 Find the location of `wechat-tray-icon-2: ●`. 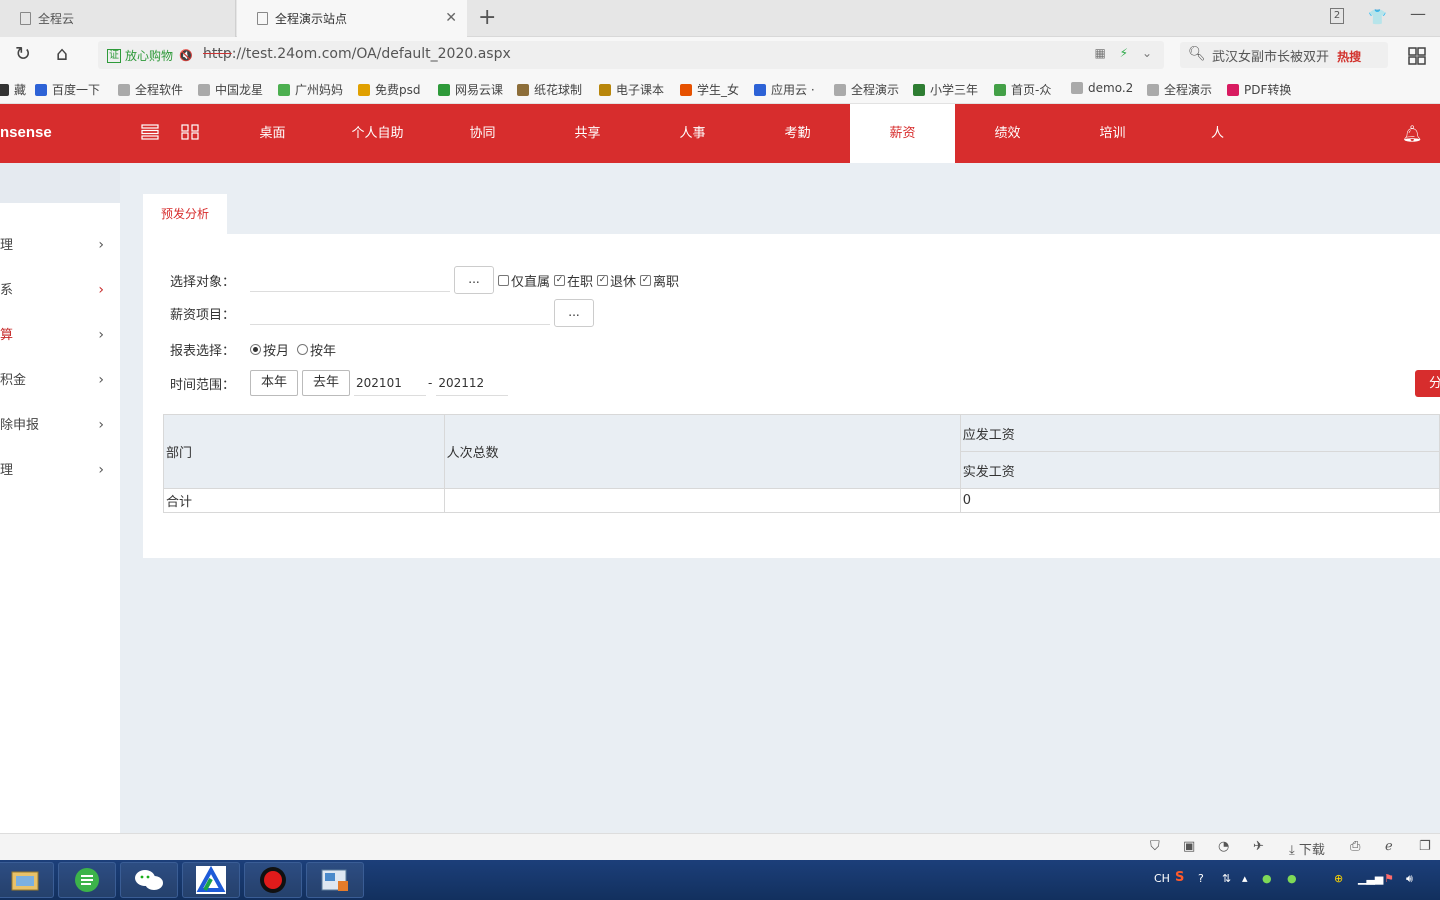

wechat-tray-icon-2: ● is located at coordinates (1292, 878).